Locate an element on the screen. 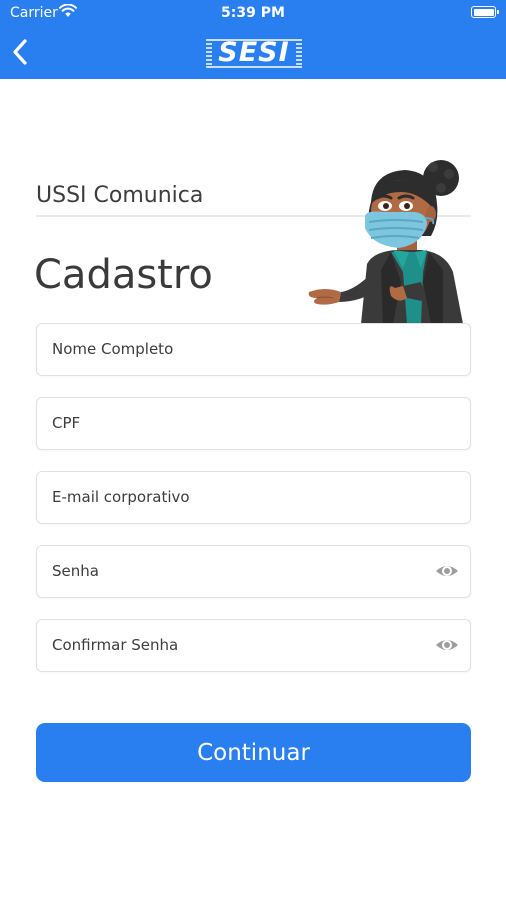 The height and width of the screenshot is (900, 506). confirm-password-input is located at coordinates (242, 645).